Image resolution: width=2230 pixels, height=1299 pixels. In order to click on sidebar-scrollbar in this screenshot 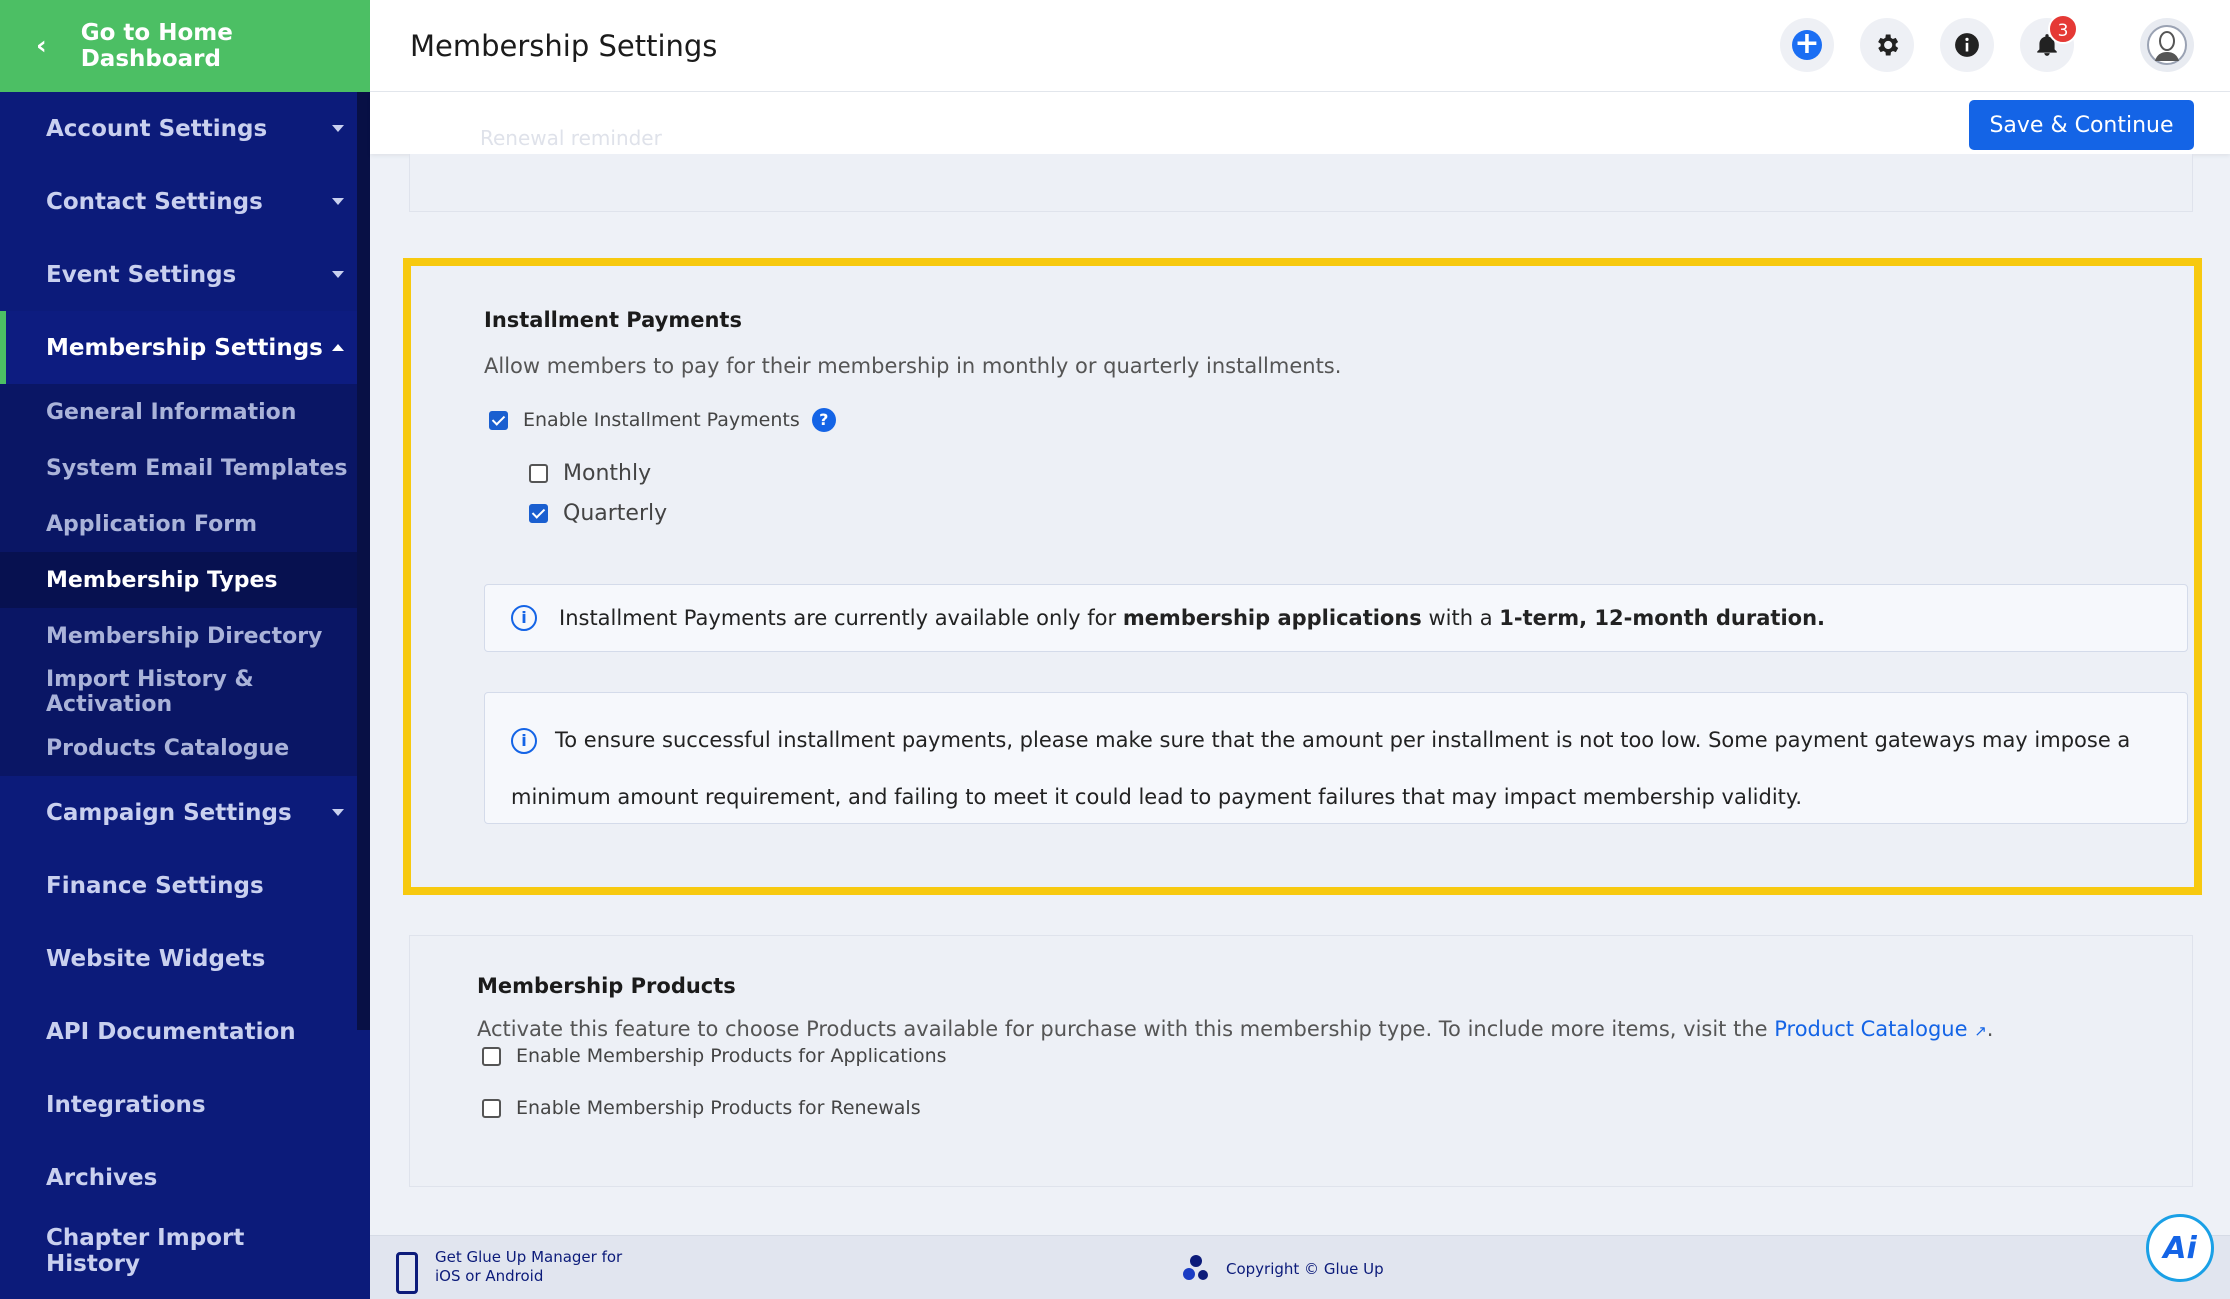, I will do `click(363, 561)`.